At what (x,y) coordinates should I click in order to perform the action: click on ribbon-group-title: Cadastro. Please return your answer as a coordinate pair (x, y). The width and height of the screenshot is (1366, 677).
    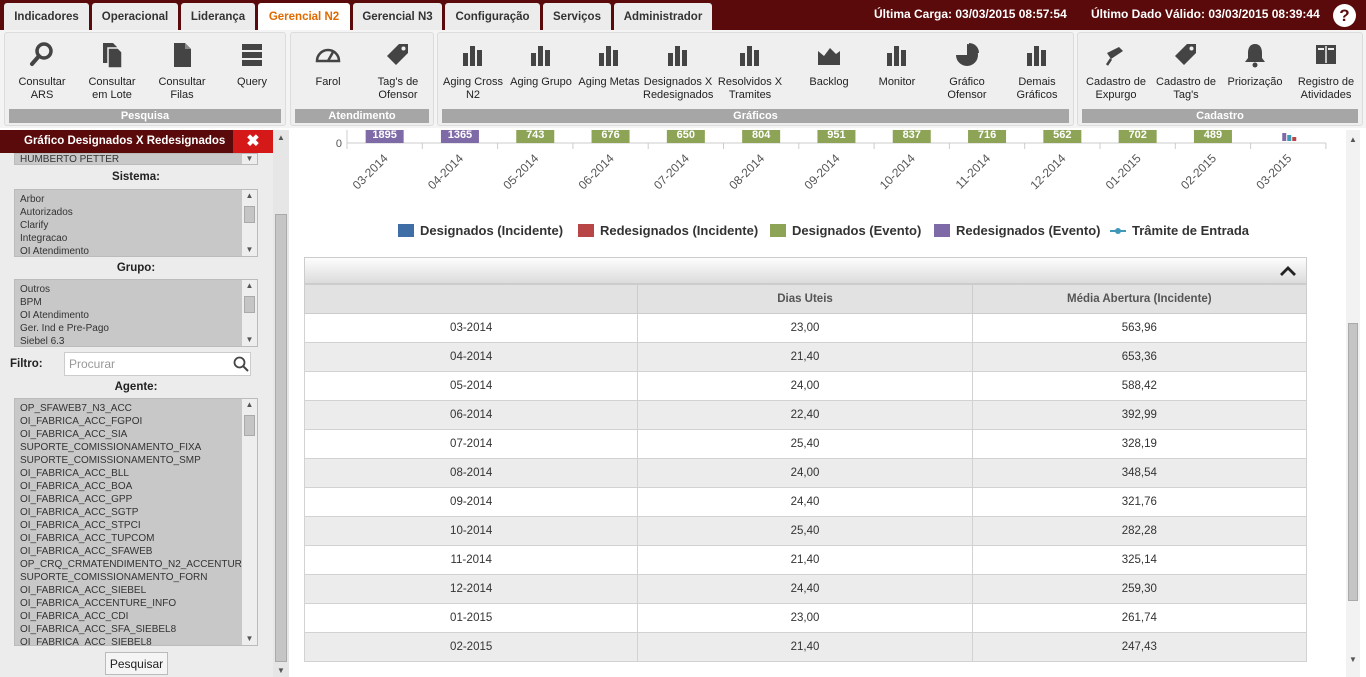
    Looking at the image, I should click on (1220, 116).